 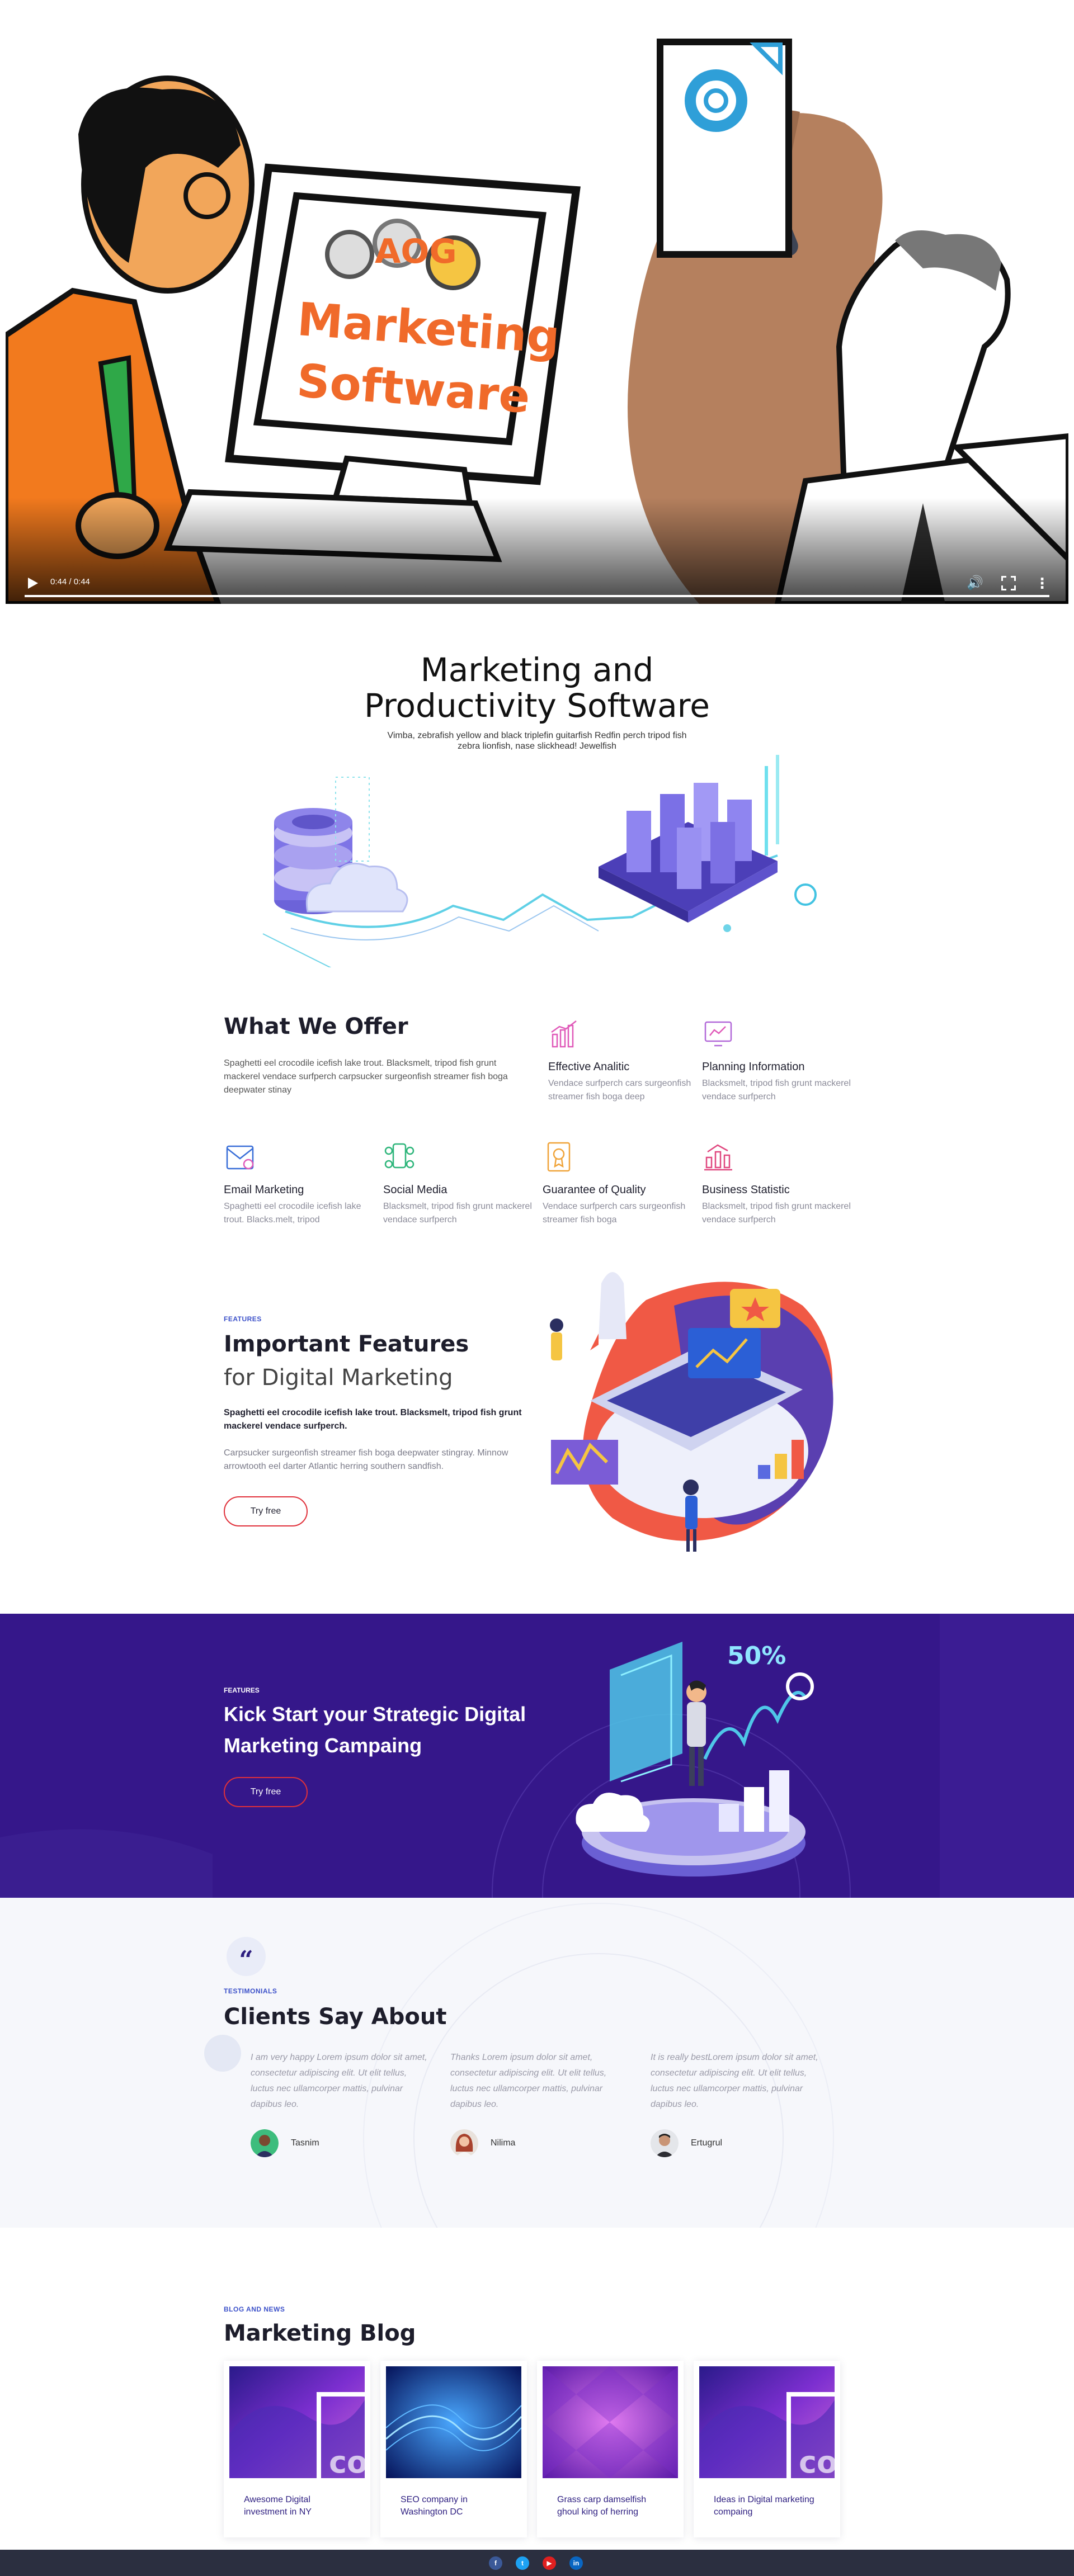 What do you see at coordinates (718, 1034) in the screenshot?
I see `planning-icon` at bounding box center [718, 1034].